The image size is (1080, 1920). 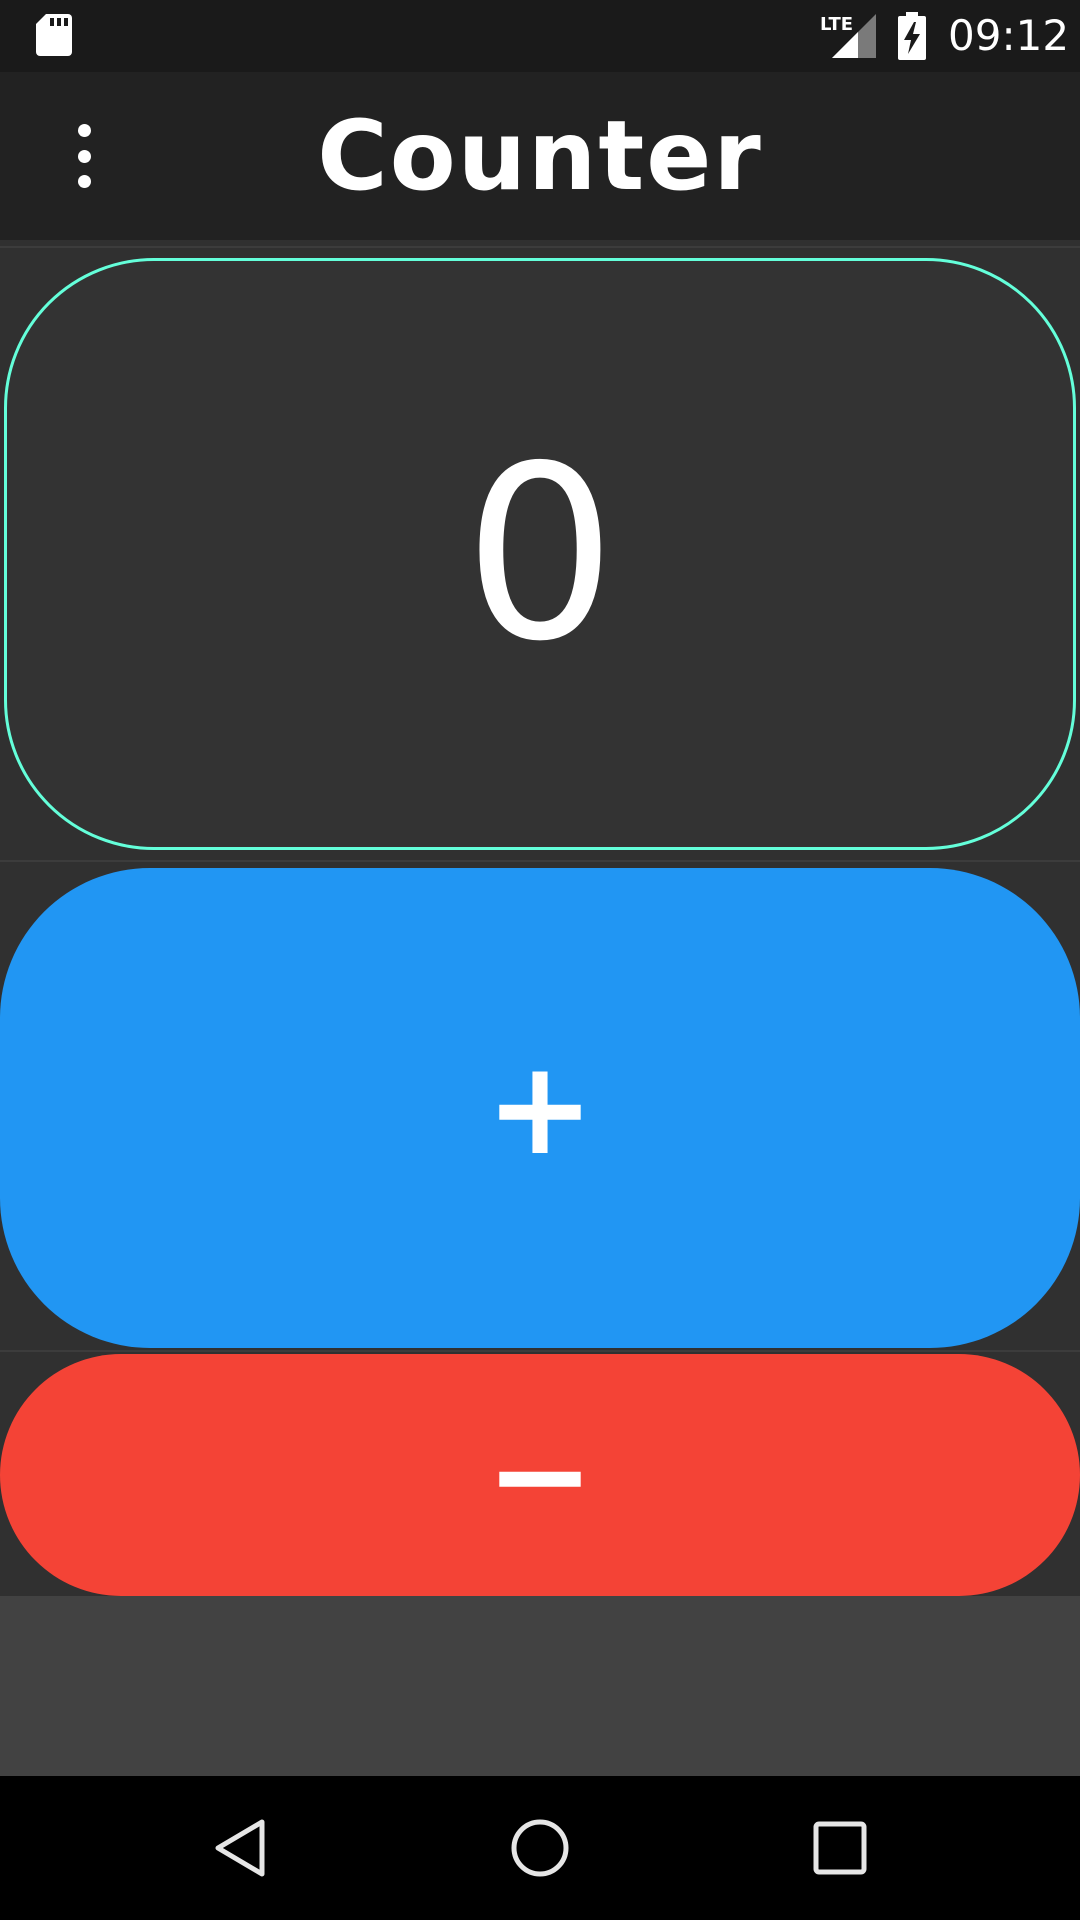 What do you see at coordinates (540, 1686) in the screenshot?
I see `empty-footer-area` at bounding box center [540, 1686].